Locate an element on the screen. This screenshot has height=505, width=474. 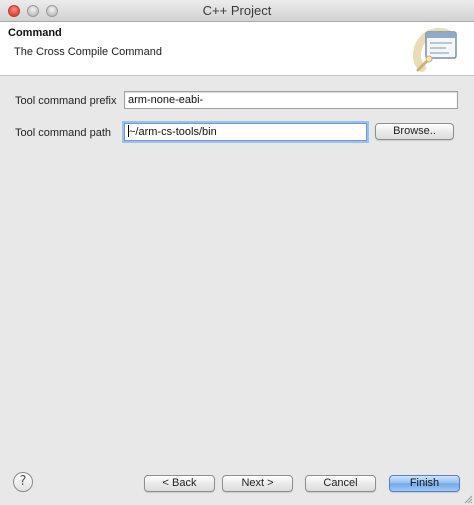
prefix-label: Tool command prefix is located at coordinates (66, 101).